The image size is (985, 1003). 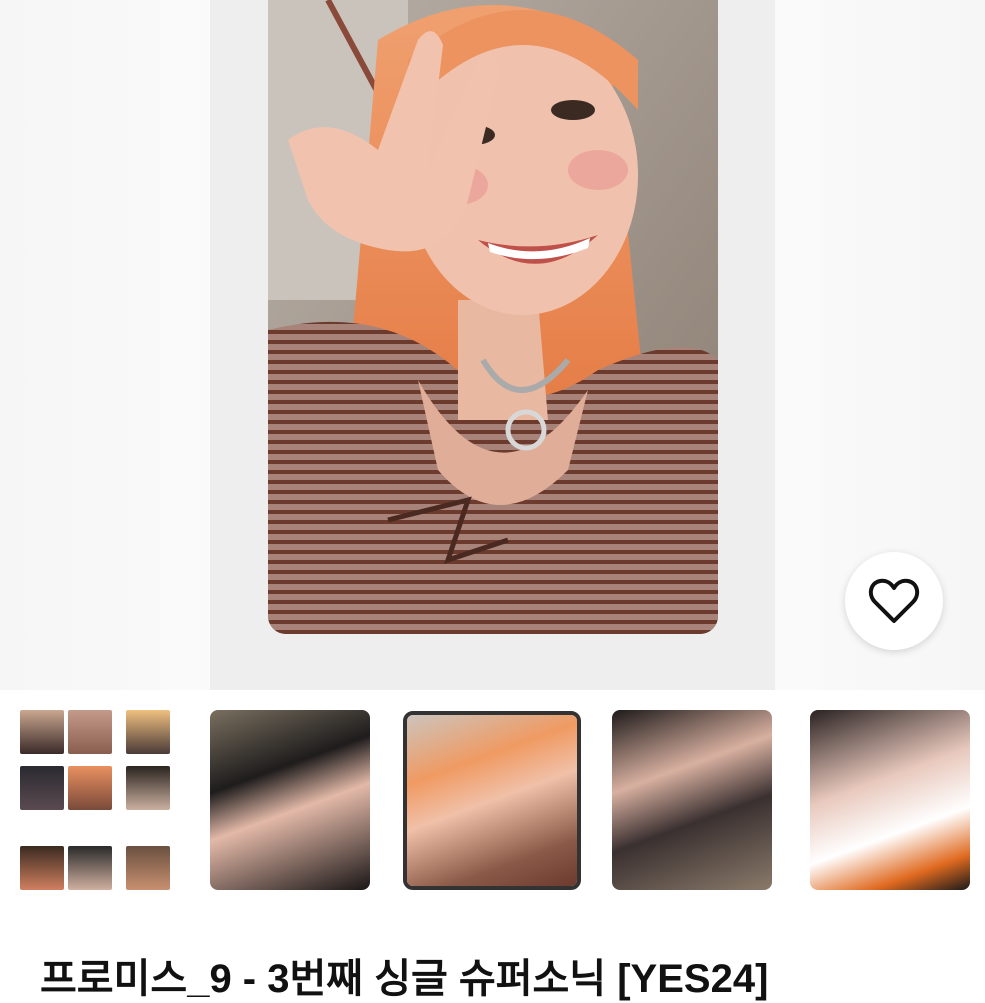 I want to click on favorite-button, so click(x=894, y=601).